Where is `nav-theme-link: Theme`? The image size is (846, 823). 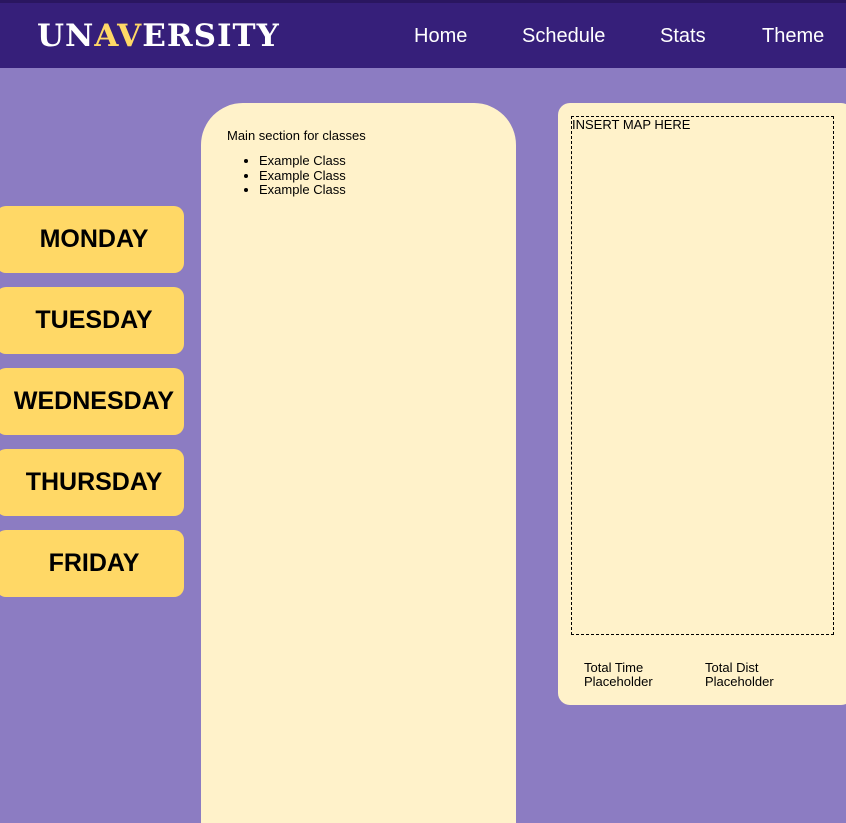 nav-theme-link: Theme is located at coordinates (793, 36).